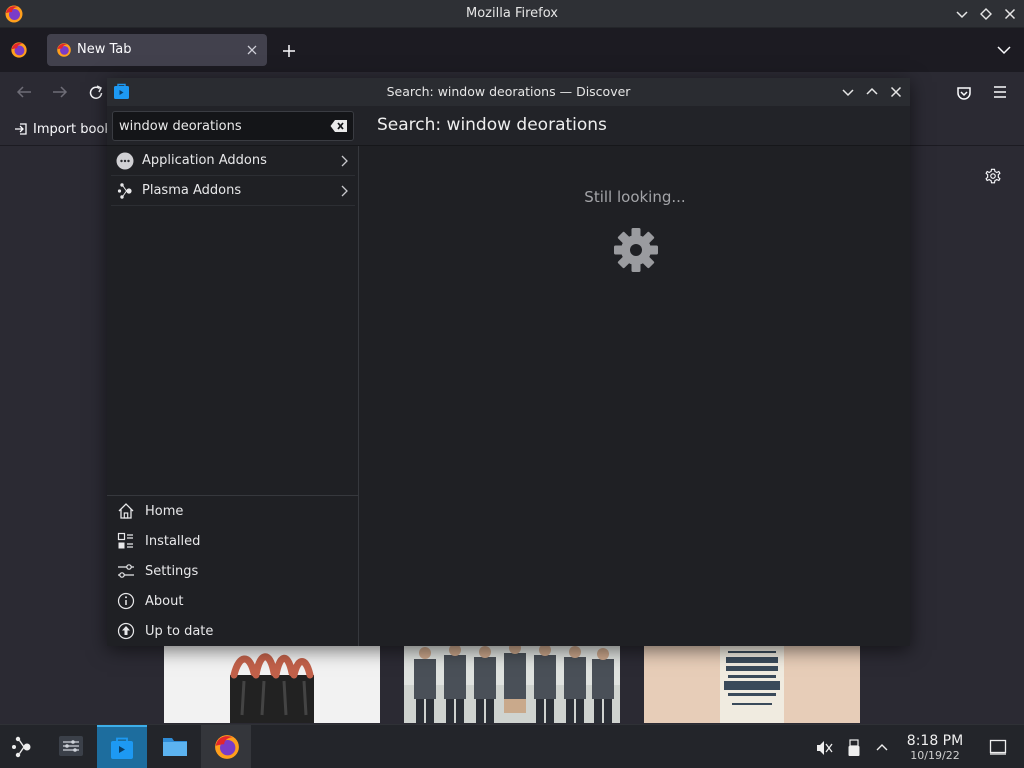 The image size is (1024, 768). I want to click on reload-icon, so click(96, 93).